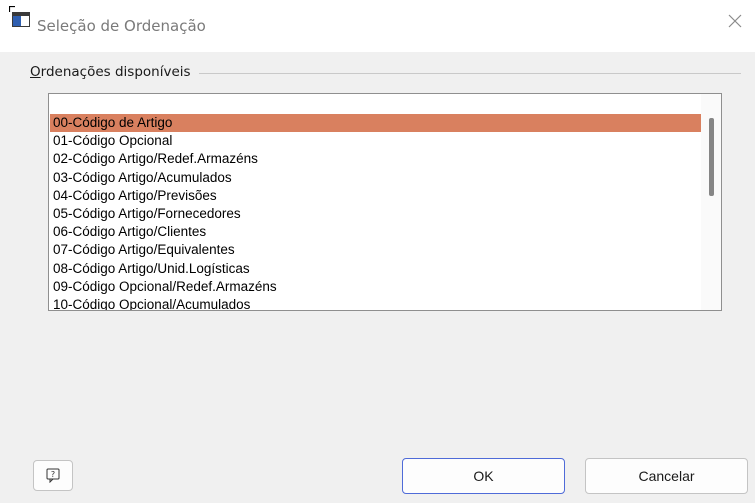 The image size is (755, 503). Describe the element at coordinates (666, 476) in the screenshot. I see `cancel-button: Cancelar` at that location.